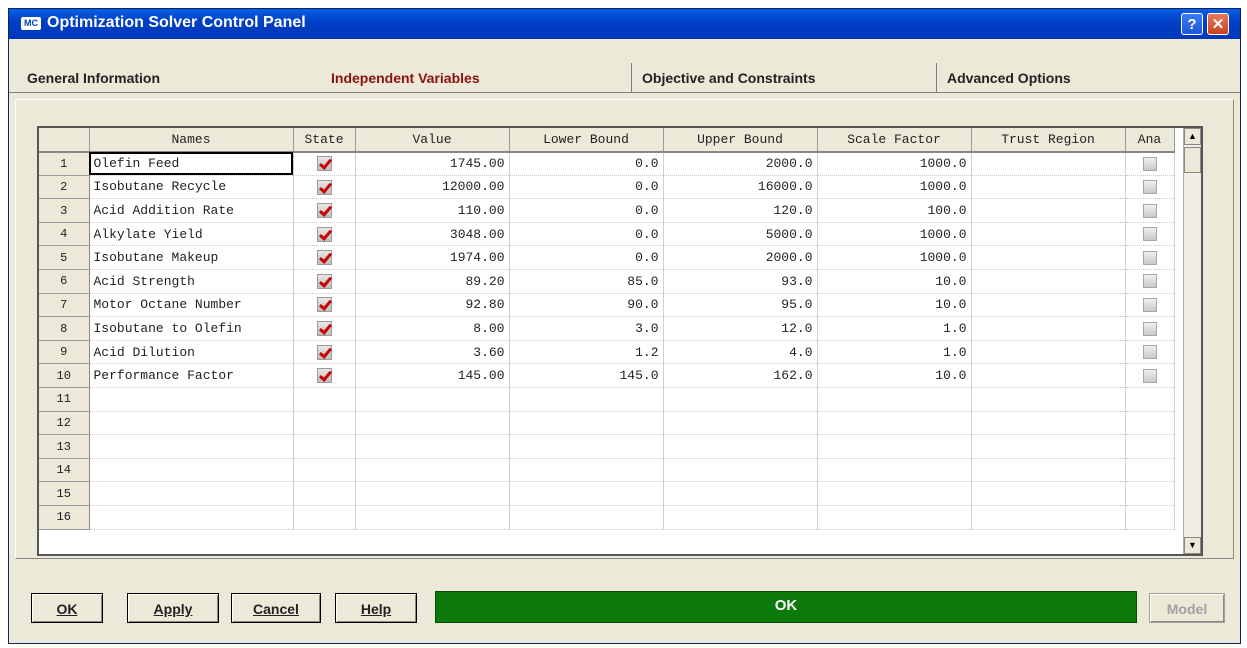 This screenshot has height=648, width=1247. Describe the element at coordinates (740, 305) in the screenshot. I see `cell-upper-bound: 95.0` at that location.